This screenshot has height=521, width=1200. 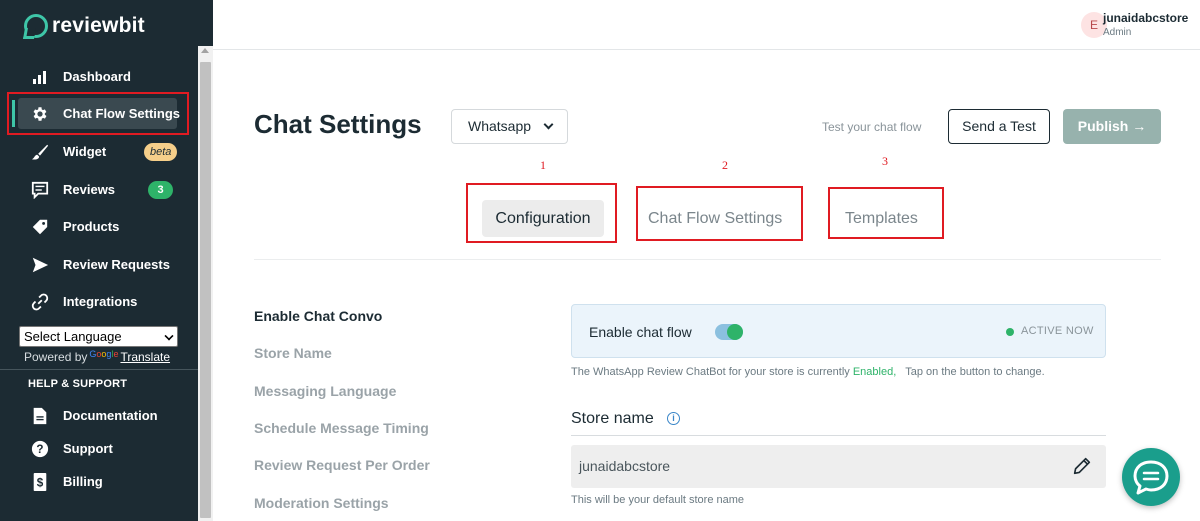 I want to click on tab-annotation-1: 1, so click(x=543, y=165).